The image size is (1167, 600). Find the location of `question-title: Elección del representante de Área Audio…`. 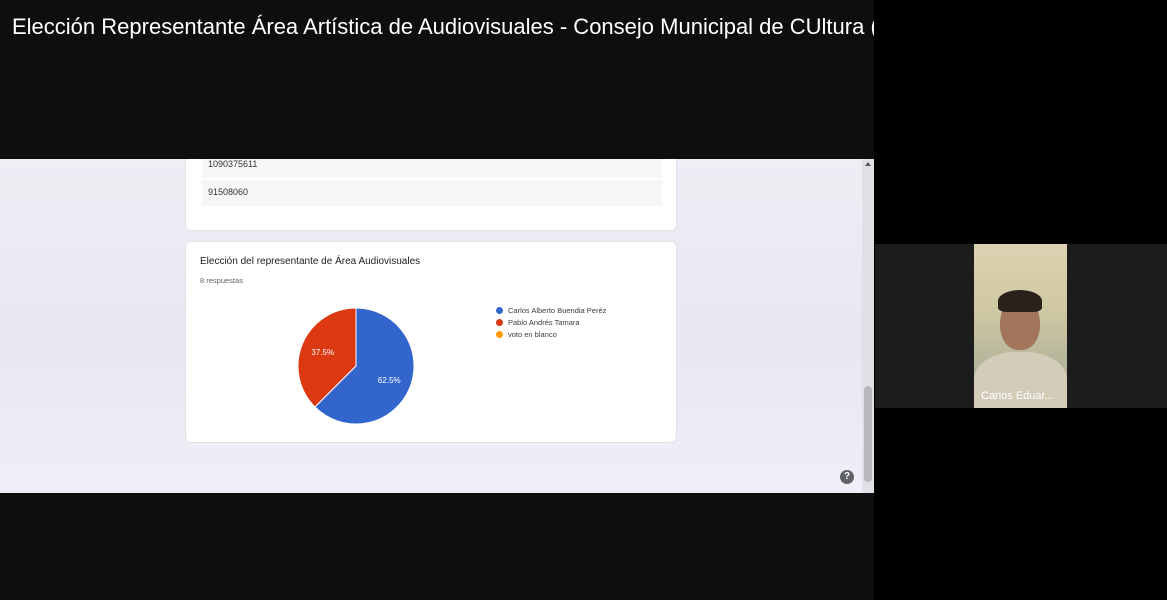

question-title: Elección del representante de Área Audio… is located at coordinates (310, 261).